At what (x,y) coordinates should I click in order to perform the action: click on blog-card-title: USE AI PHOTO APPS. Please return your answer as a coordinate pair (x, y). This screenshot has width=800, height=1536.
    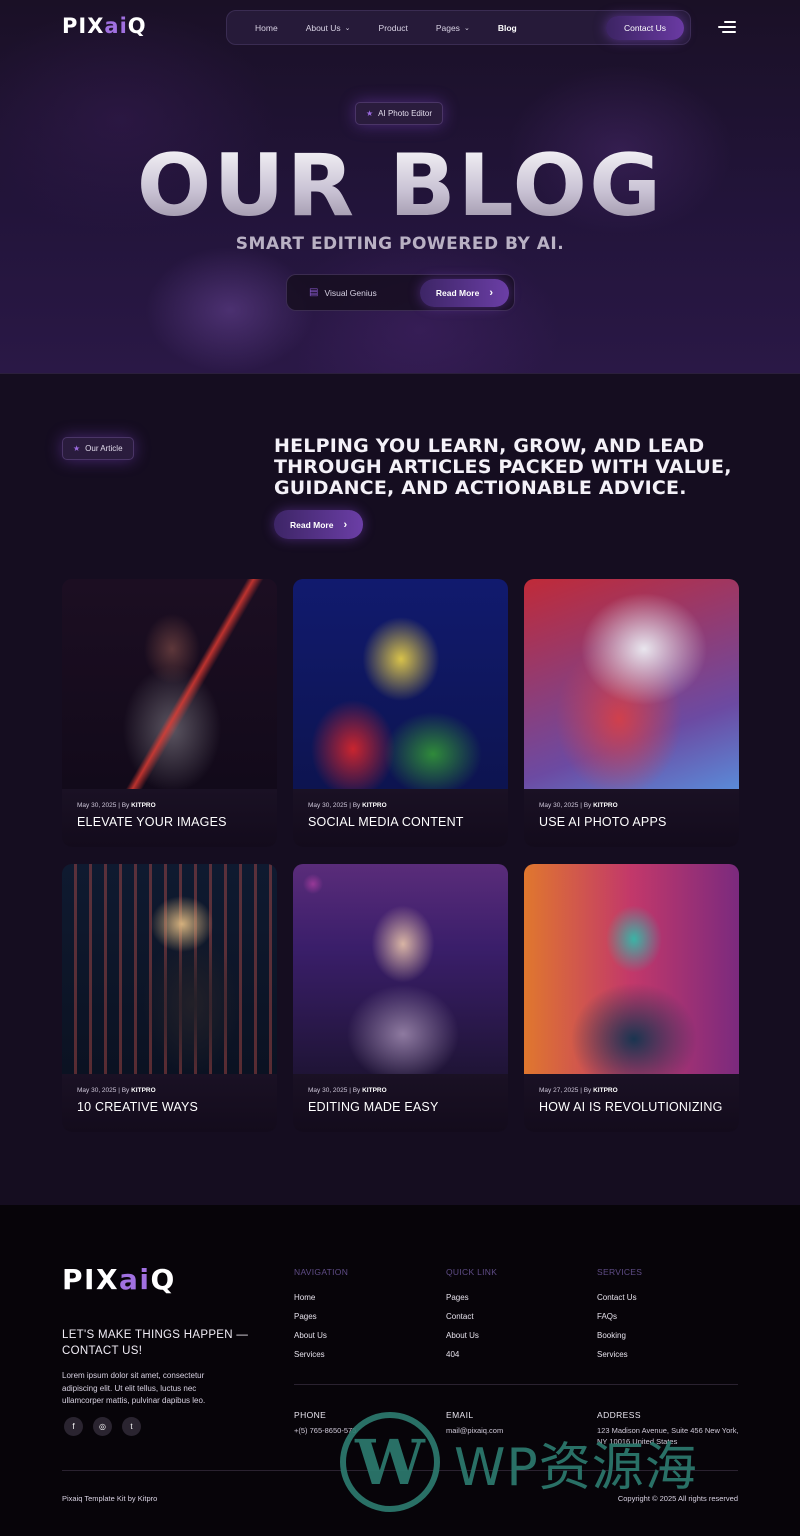
    Looking at the image, I should click on (631, 822).